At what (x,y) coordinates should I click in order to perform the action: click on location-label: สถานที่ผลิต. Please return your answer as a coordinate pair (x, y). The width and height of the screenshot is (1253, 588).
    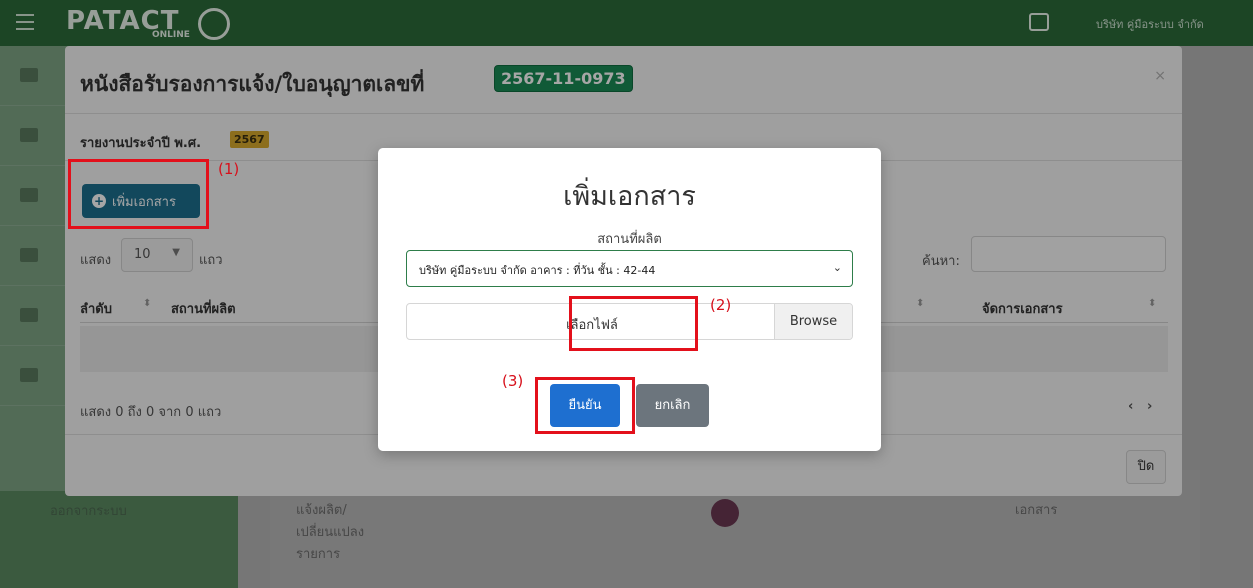
    Looking at the image, I should click on (629, 239).